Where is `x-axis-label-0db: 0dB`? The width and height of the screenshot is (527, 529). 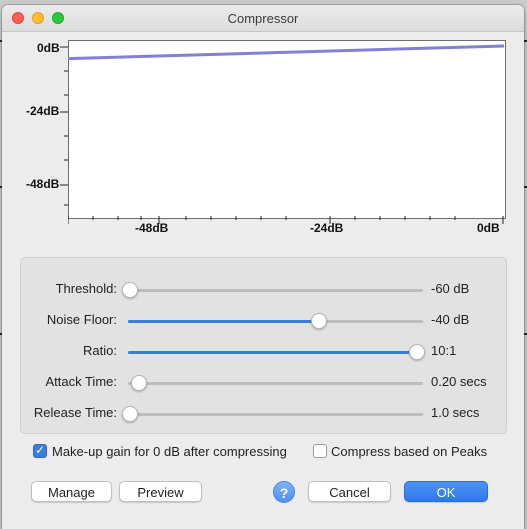
x-axis-label-0db: 0dB is located at coordinates (488, 228).